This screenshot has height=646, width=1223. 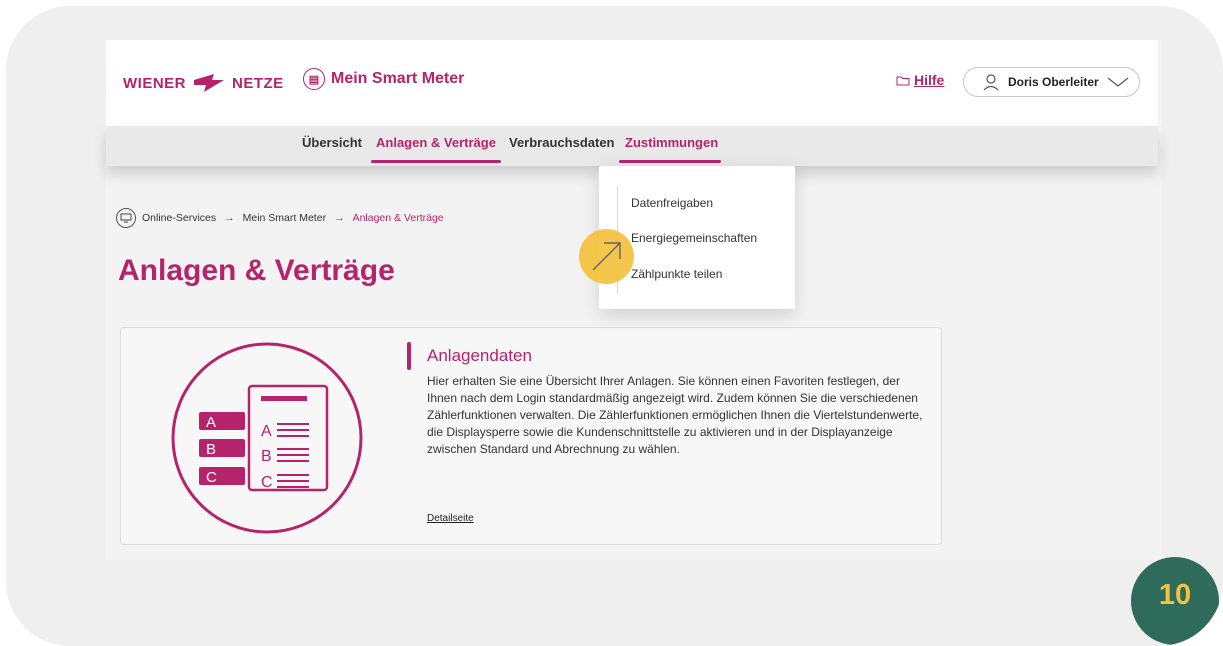 What do you see at coordinates (126, 218) in the screenshot?
I see `monitor-icon` at bounding box center [126, 218].